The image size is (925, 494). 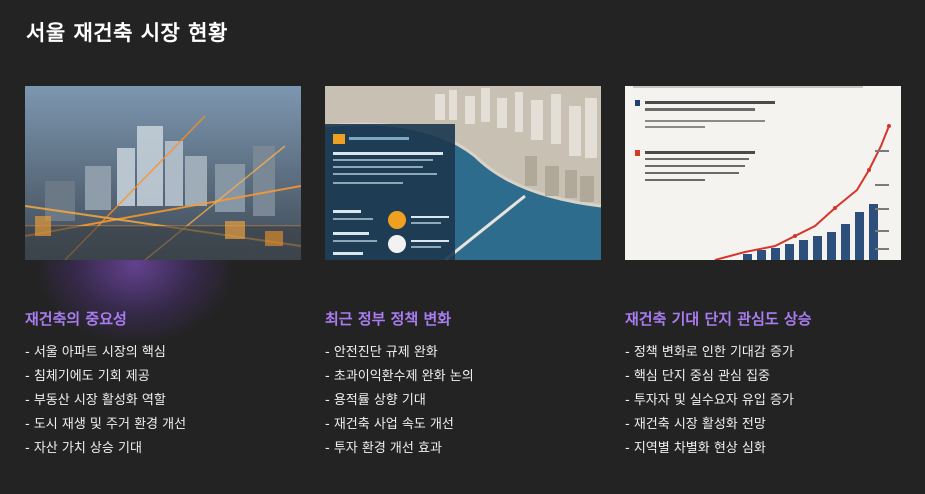 I want to click on list-item: - 초과이익환수제 완화 논의, so click(x=399, y=376).